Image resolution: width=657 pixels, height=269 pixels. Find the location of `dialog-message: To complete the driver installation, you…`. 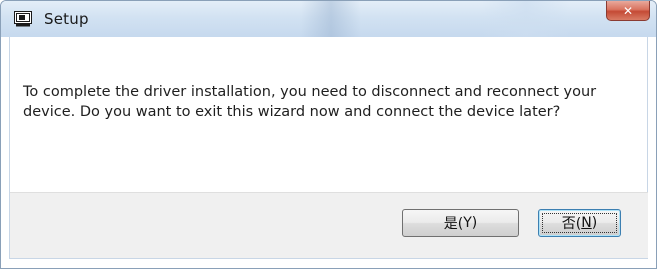

dialog-message: To complete the driver installation, you… is located at coordinates (310, 102).